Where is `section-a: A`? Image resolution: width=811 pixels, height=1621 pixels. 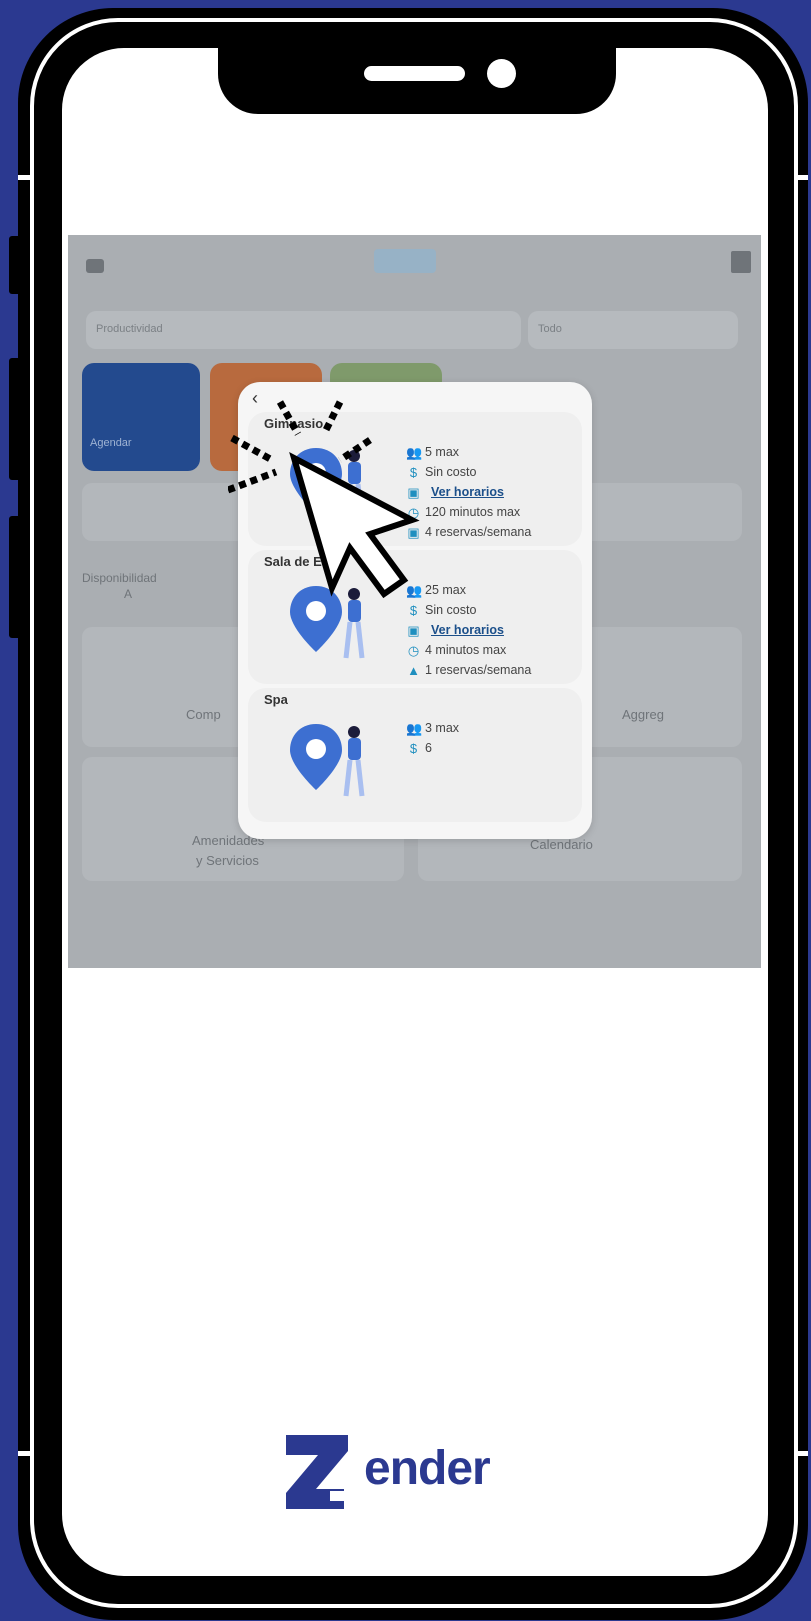
section-a: A is located at coordinates (128, 594).